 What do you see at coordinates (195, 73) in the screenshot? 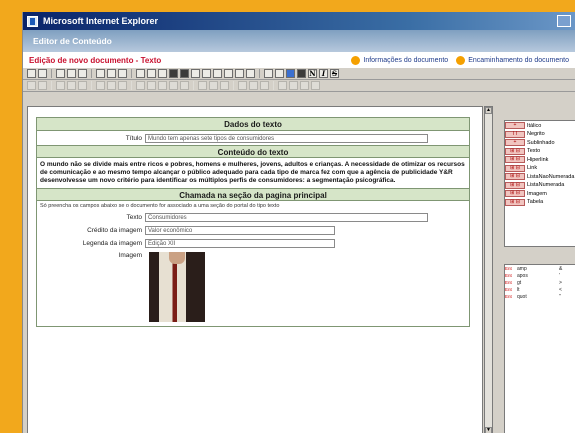
I see `align-left-icon` at bounding box center [195, 73].